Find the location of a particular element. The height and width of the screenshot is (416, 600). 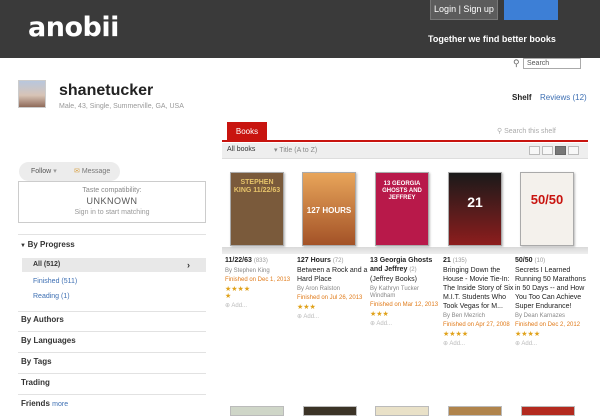

book-author: By Ben Mezrich is located at coordinates (479, 316).